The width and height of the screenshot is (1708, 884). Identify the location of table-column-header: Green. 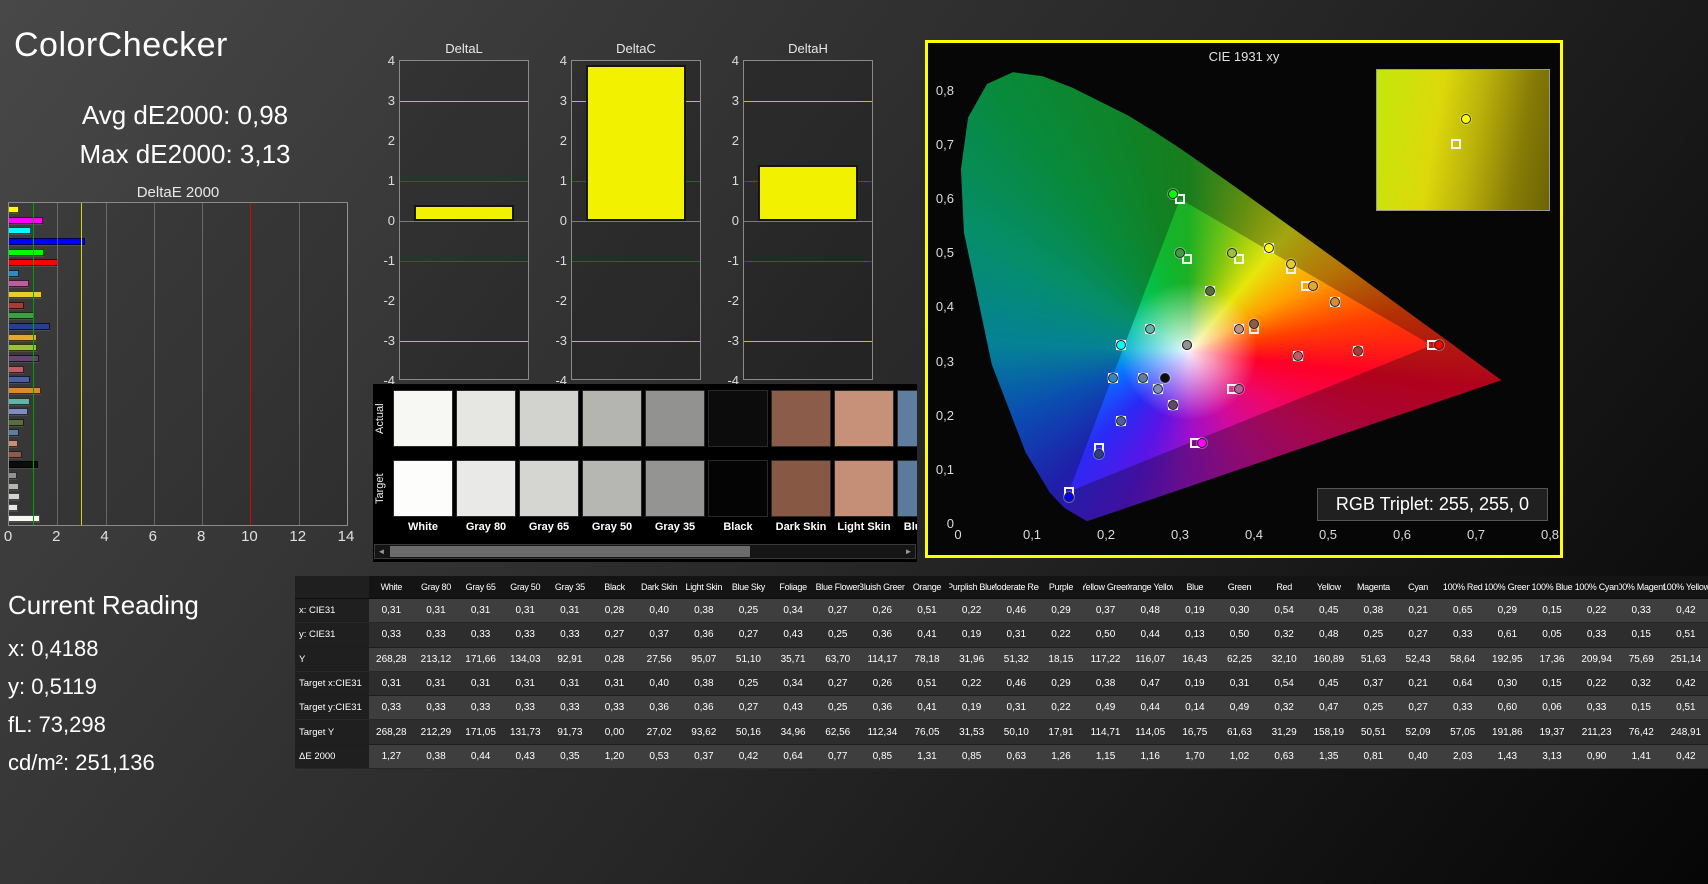
(1239, 587).